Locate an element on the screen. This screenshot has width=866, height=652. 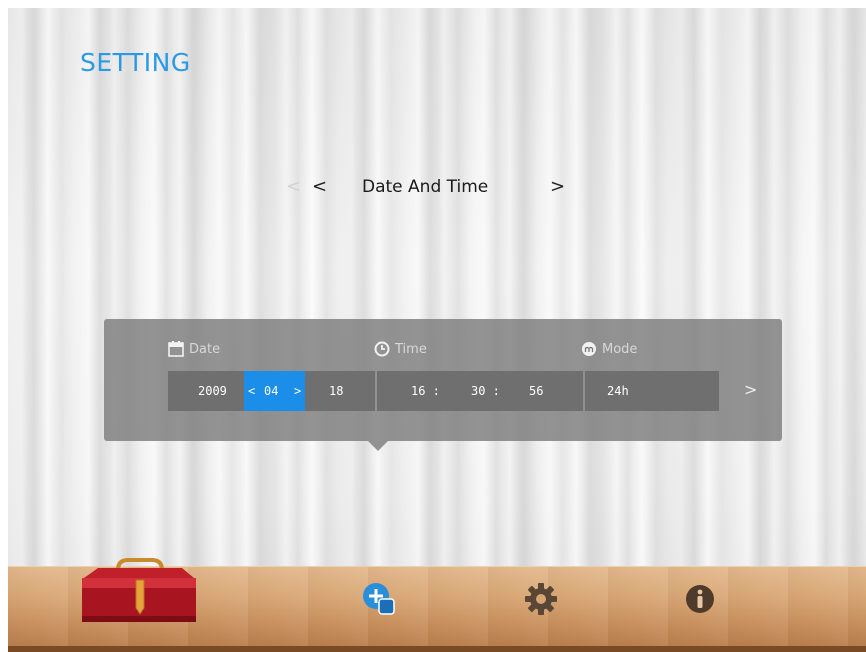
date-header: Date is located at coordinates (194, 349).